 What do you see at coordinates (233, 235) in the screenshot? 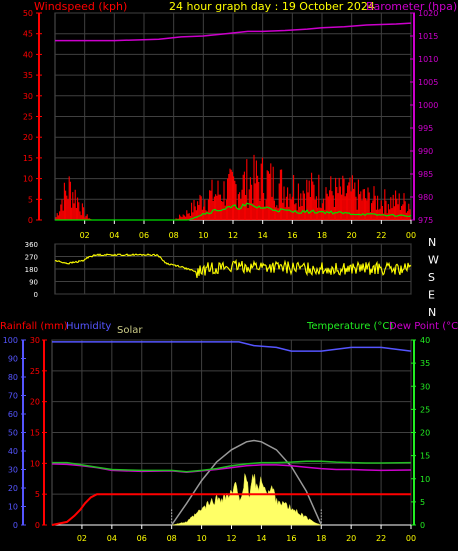
I see `wind-x-tick-label: 12` at bounding box center [233, 235].